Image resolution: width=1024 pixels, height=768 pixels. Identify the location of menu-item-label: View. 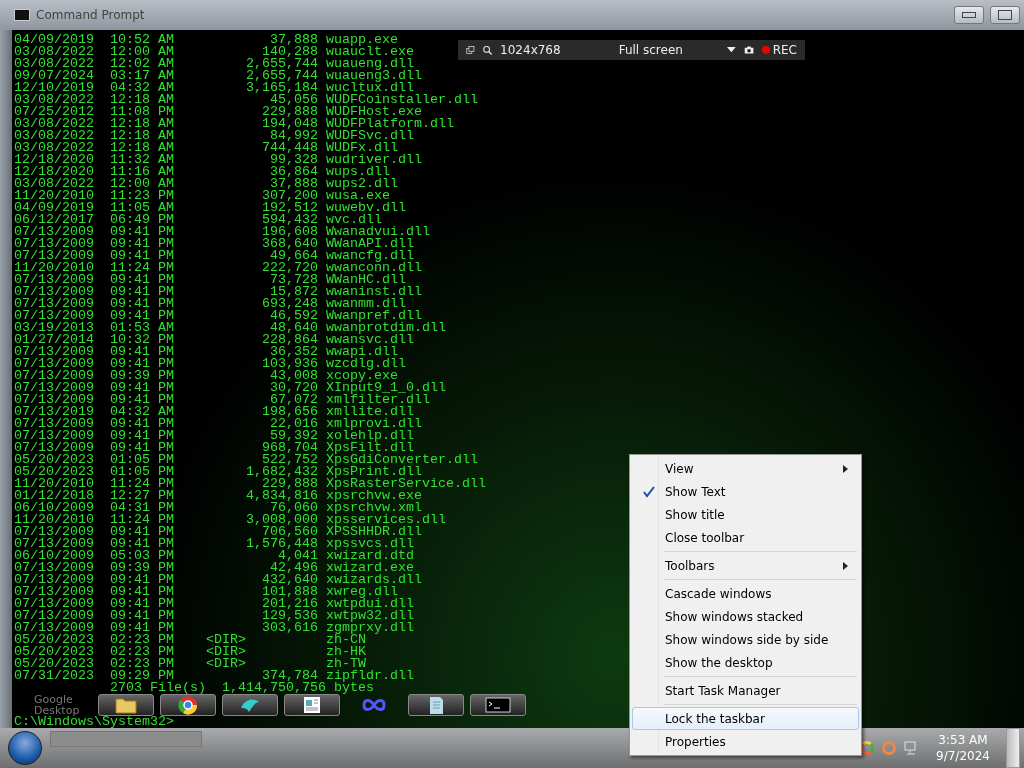
(680, 468).